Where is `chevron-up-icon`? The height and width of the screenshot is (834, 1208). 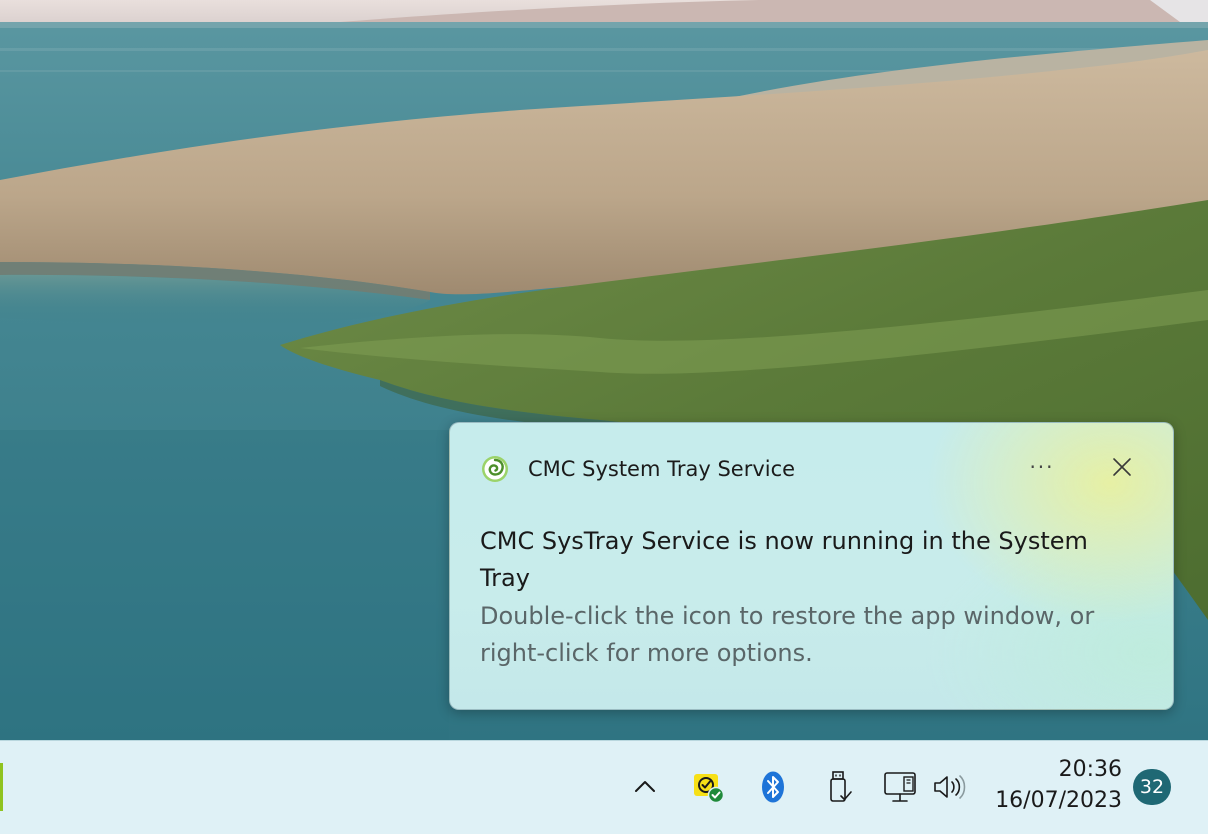 chevron-up-icon is located at coordinates (645, 786).